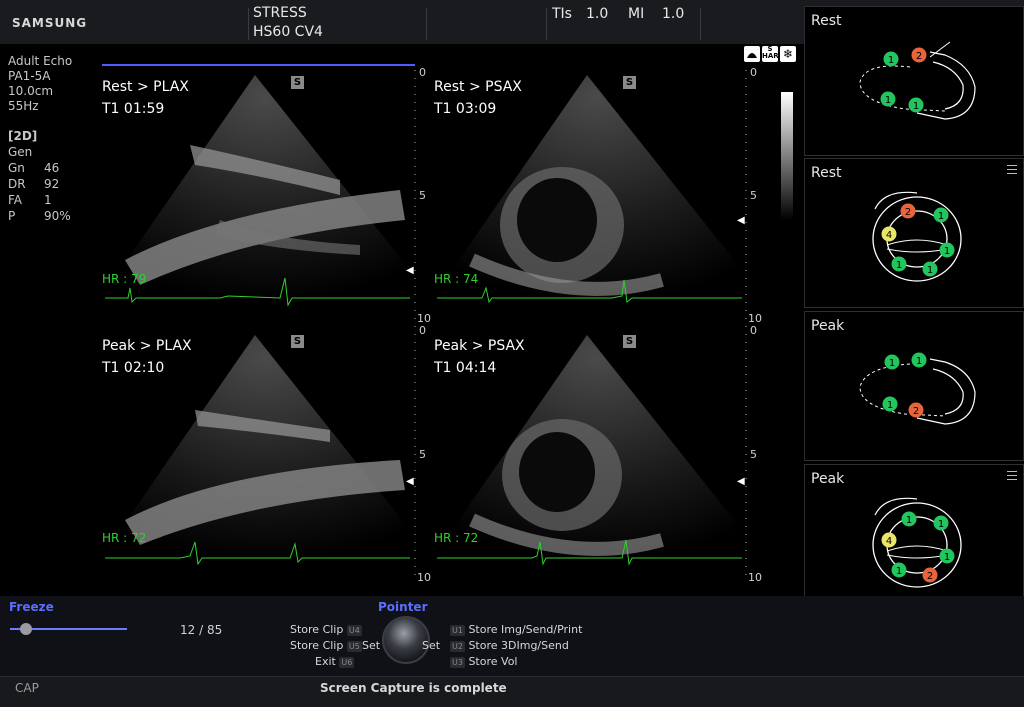  Describe the element at coordinates (914, 81) in the screenshot. I see `wall-motion-panel-rest-la: Rest 1 2 1 1` at that location.